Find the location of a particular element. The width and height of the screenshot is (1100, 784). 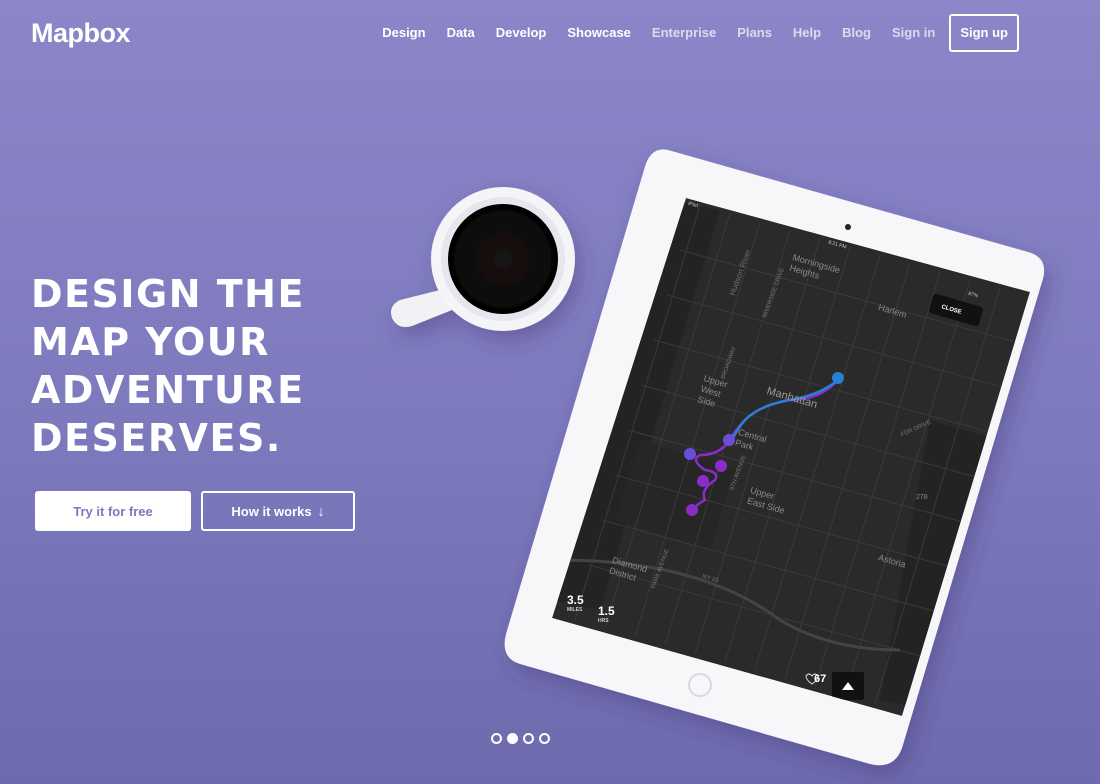

status-carrier: iPad is located at coordinates (693, 205).